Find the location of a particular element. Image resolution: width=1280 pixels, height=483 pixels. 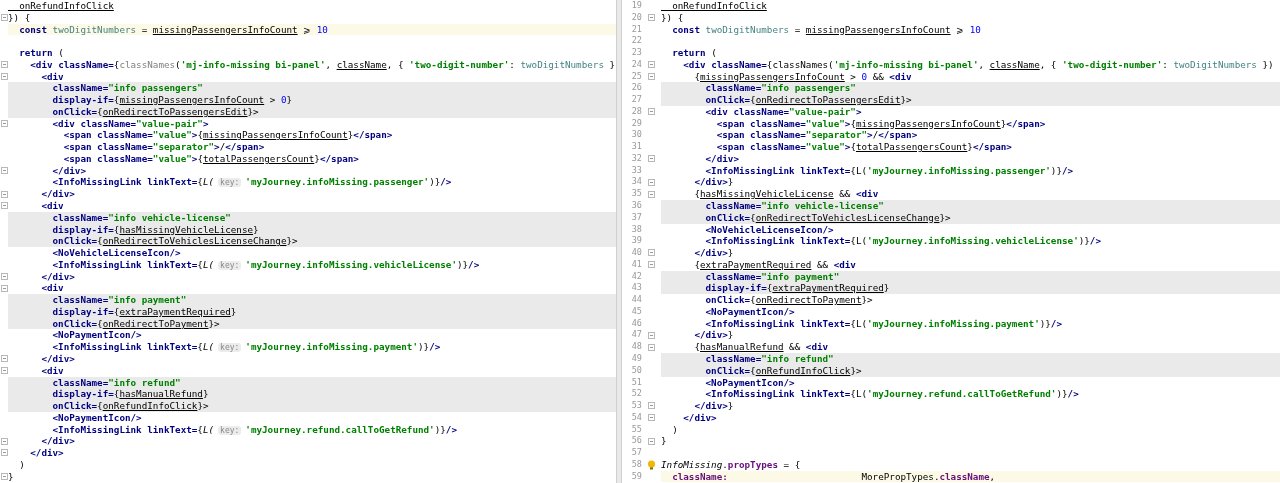

code-line: InfoMissing.propTypes = { is located at coordinates (731, 464).